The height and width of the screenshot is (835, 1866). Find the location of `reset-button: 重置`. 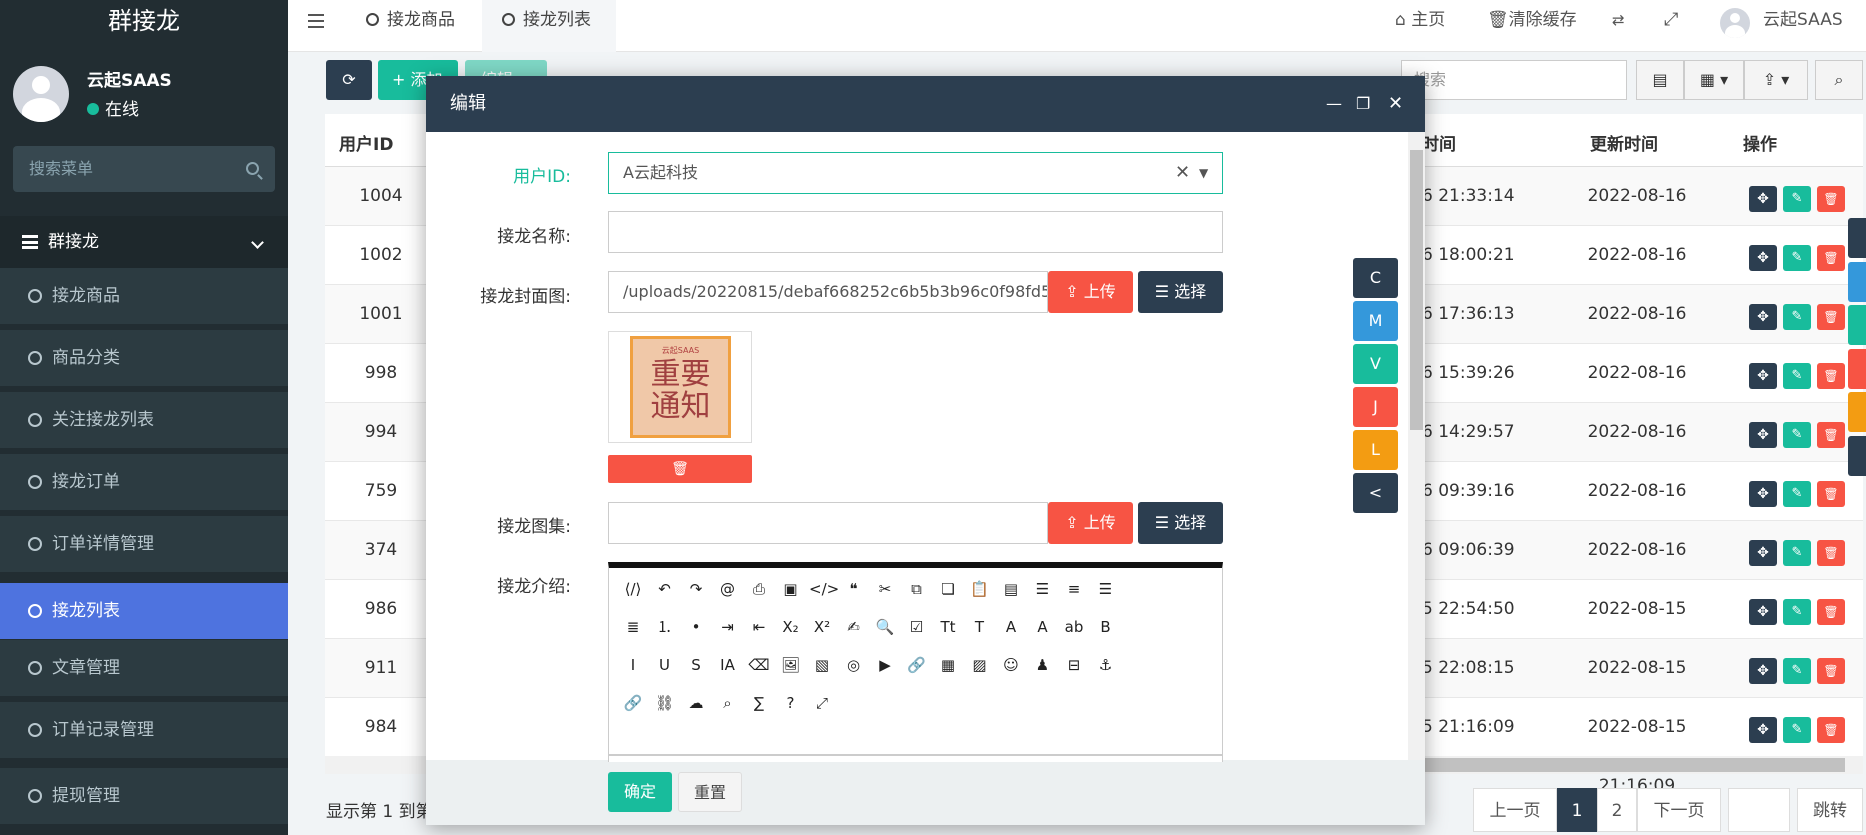

reset-button: 重置 is located at coordinates (710, 792).